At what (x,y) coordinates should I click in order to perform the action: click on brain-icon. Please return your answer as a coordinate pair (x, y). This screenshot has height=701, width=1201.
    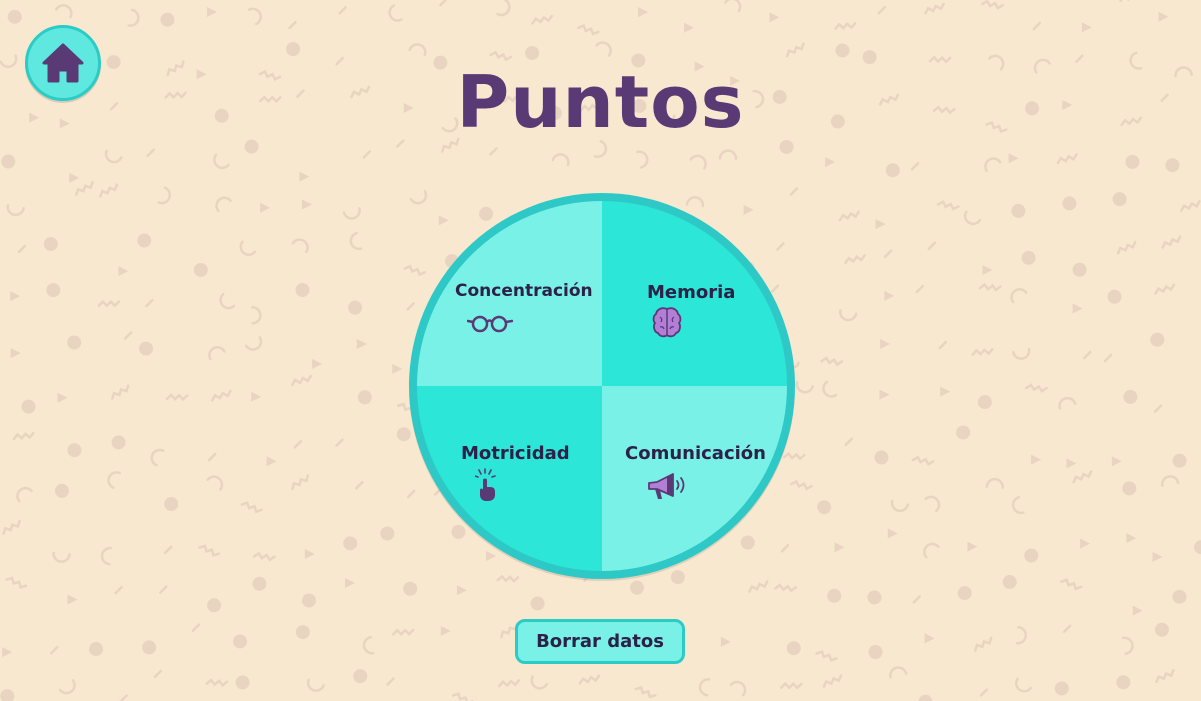
    Looking at the image, I should click on (667, 322).